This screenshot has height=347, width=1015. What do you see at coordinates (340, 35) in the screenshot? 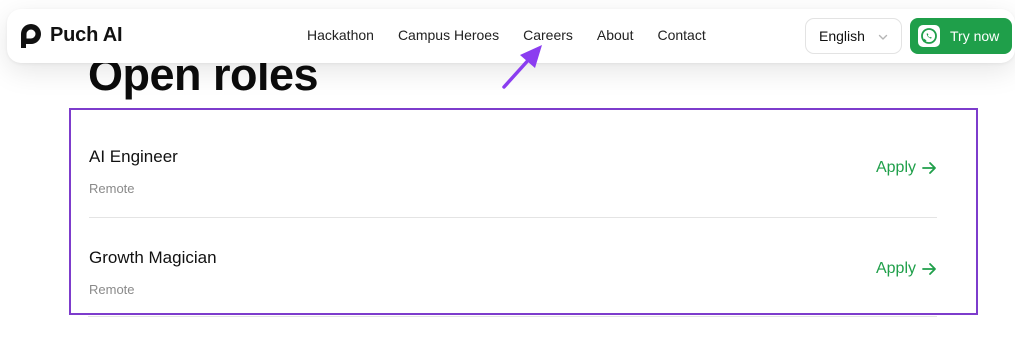
I see `nav-link-hackathon: Hackathon` at bounding box center [340, 35].